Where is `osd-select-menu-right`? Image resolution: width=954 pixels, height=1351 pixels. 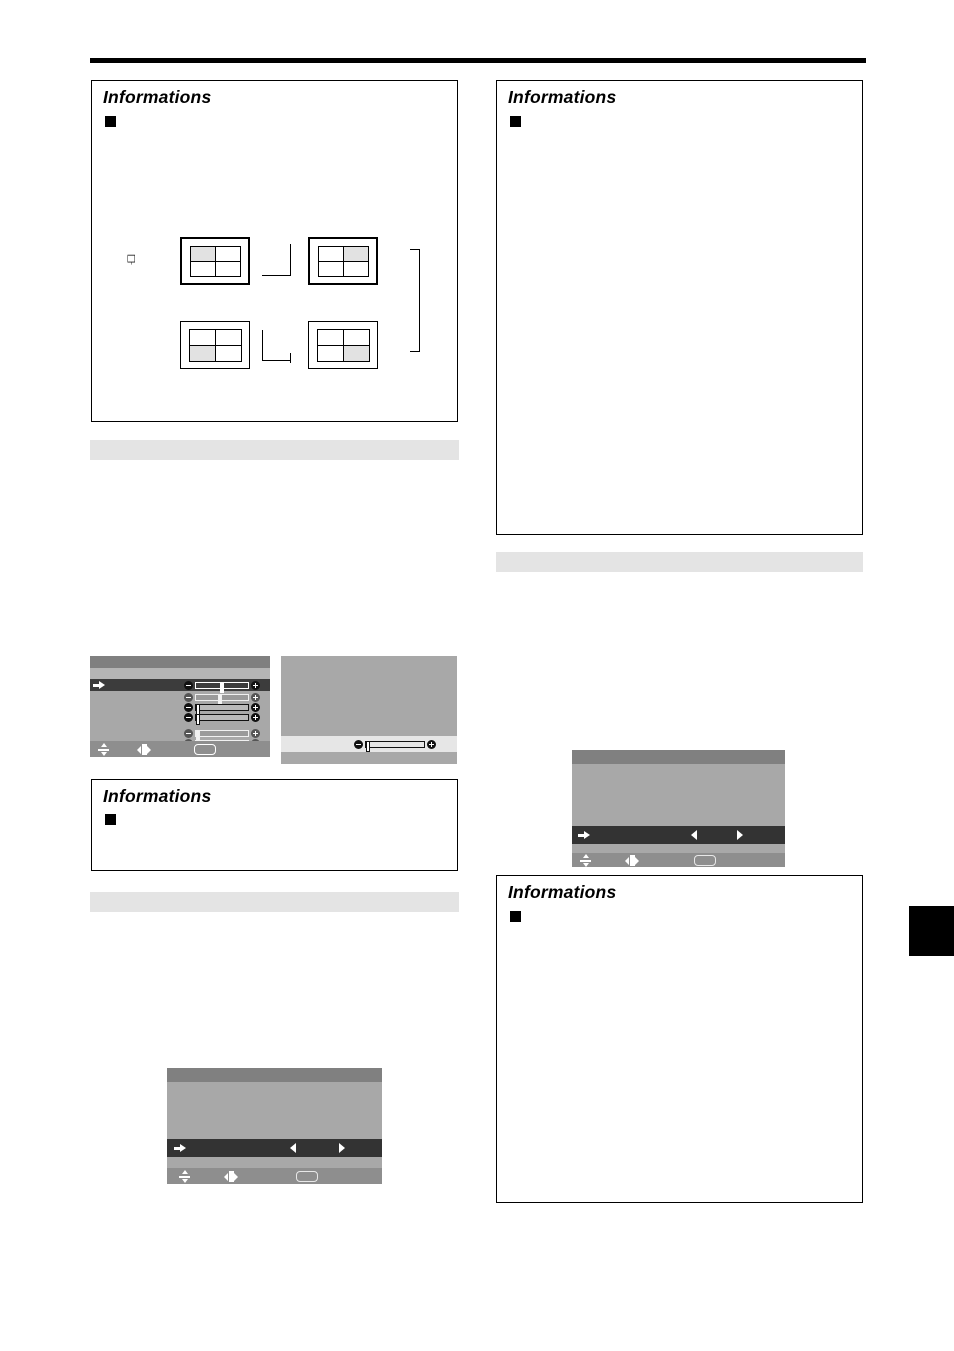 osd-select-menu-right is located at coordinates (678, 808).